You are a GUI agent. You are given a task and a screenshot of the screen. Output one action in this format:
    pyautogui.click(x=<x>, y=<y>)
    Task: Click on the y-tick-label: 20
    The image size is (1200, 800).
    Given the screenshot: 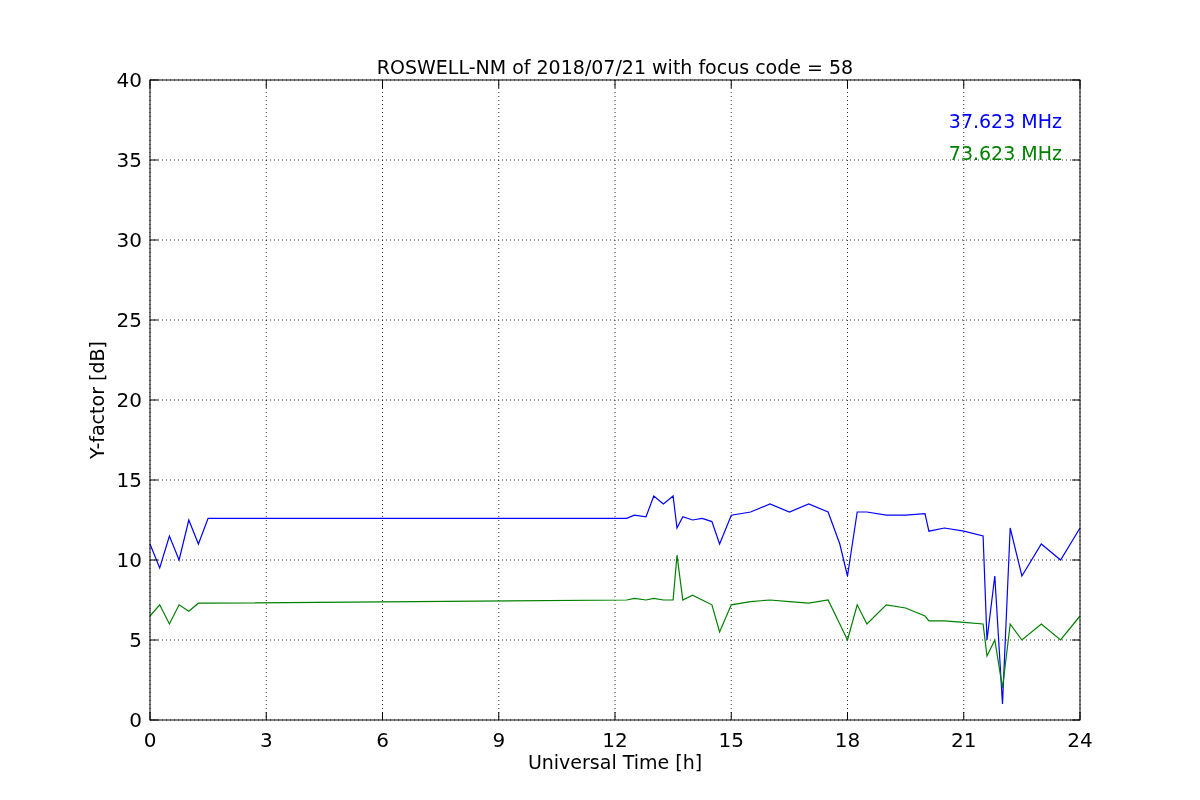 What is the action you would take?
    pyautogui.click(x=129, y=400)
    